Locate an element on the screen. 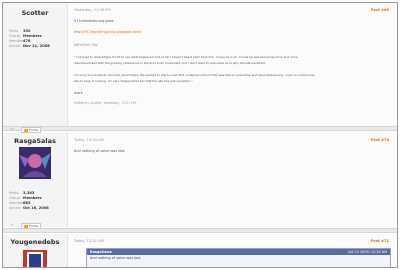 The height and width of the screenshot is (270, 400). post-number-link: Post #70 is located at coordinates (380, 140).